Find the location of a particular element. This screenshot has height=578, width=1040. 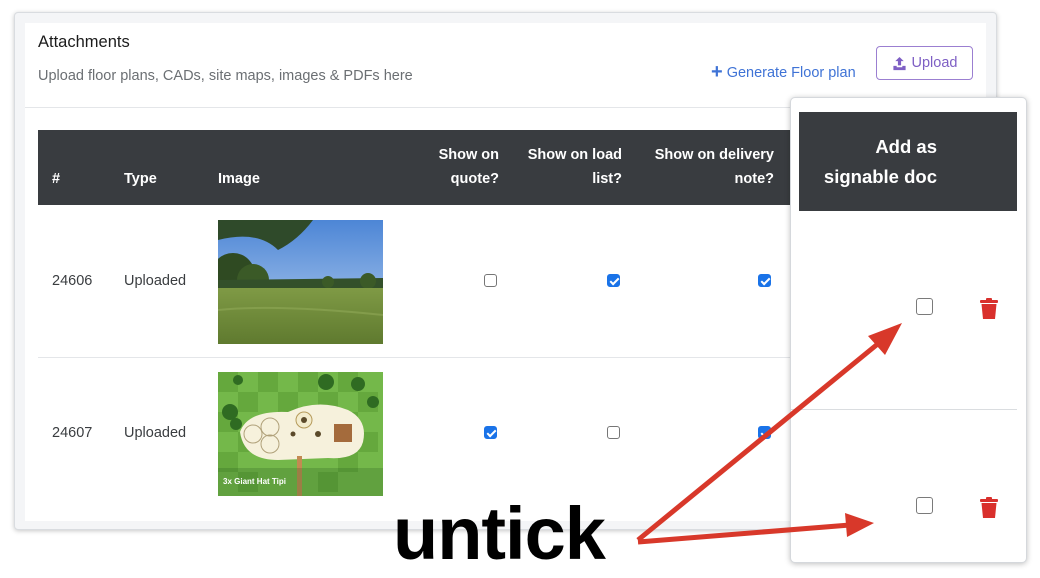

row-2-delete-trash-icon is located at coordinates (989, 507).